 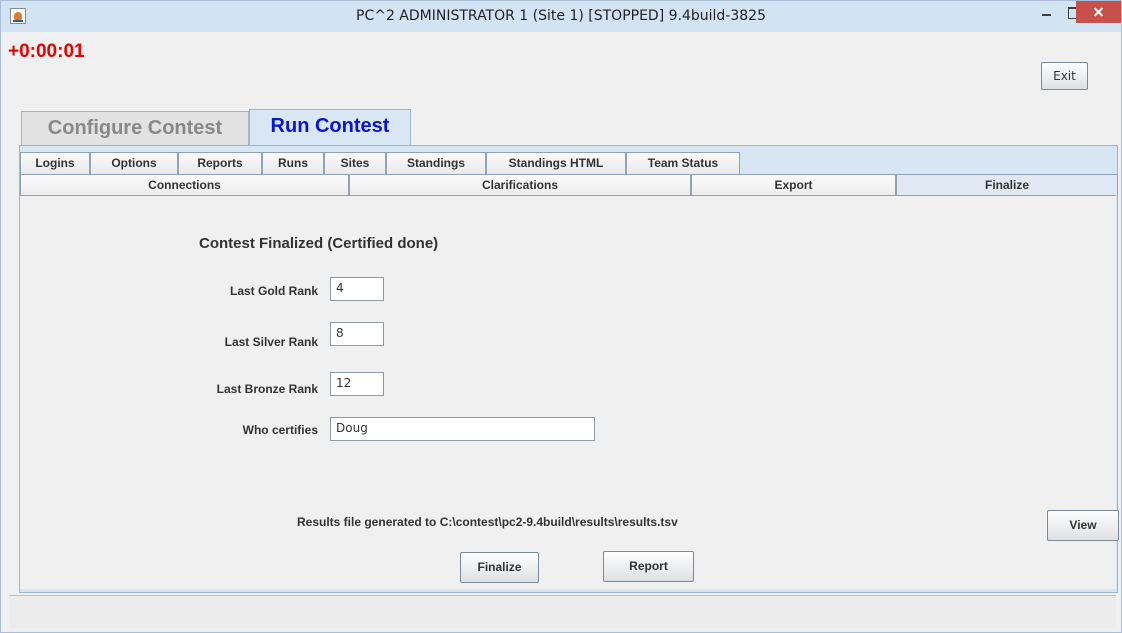 I want to click on close-icon, so click(x=1098, y=12).